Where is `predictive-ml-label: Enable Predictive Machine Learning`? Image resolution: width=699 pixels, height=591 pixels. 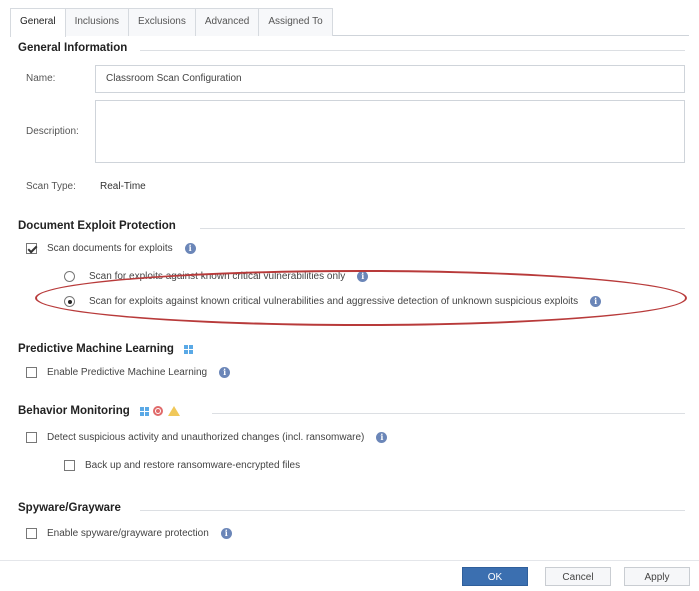
predictive-ml-label: Enable Predictive Machine Learning is located at coordinates (127, 372).